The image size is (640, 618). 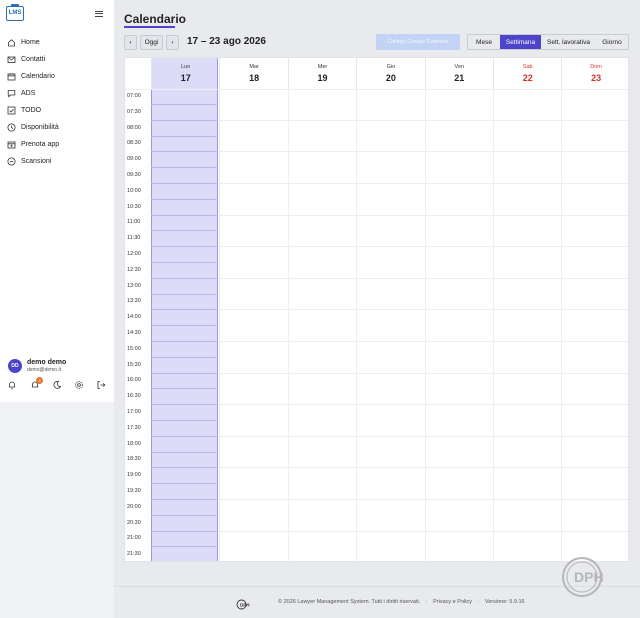 What do you see at coordinates (186, 67) in the screenshot?
I see `day-name: Lun` at bounding box center [186, 67].